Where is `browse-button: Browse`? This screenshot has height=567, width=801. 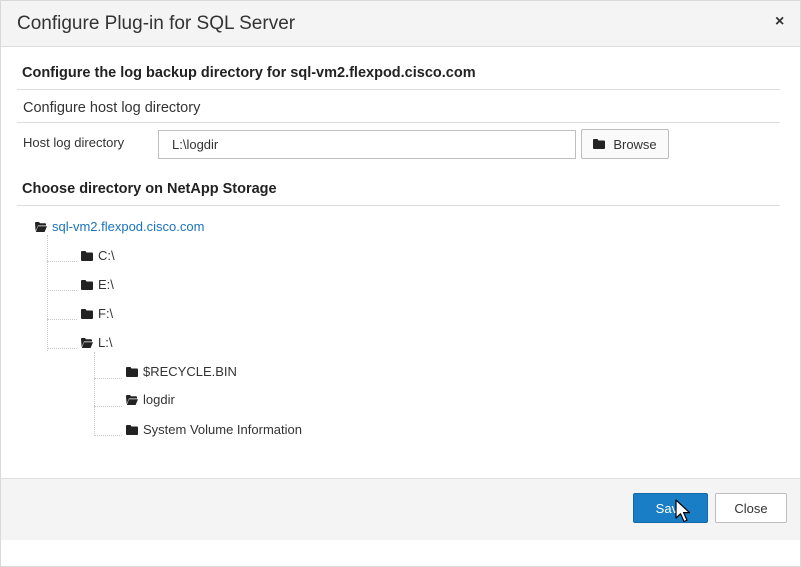
browse-button: Browse is located at coordinates (625, 144).